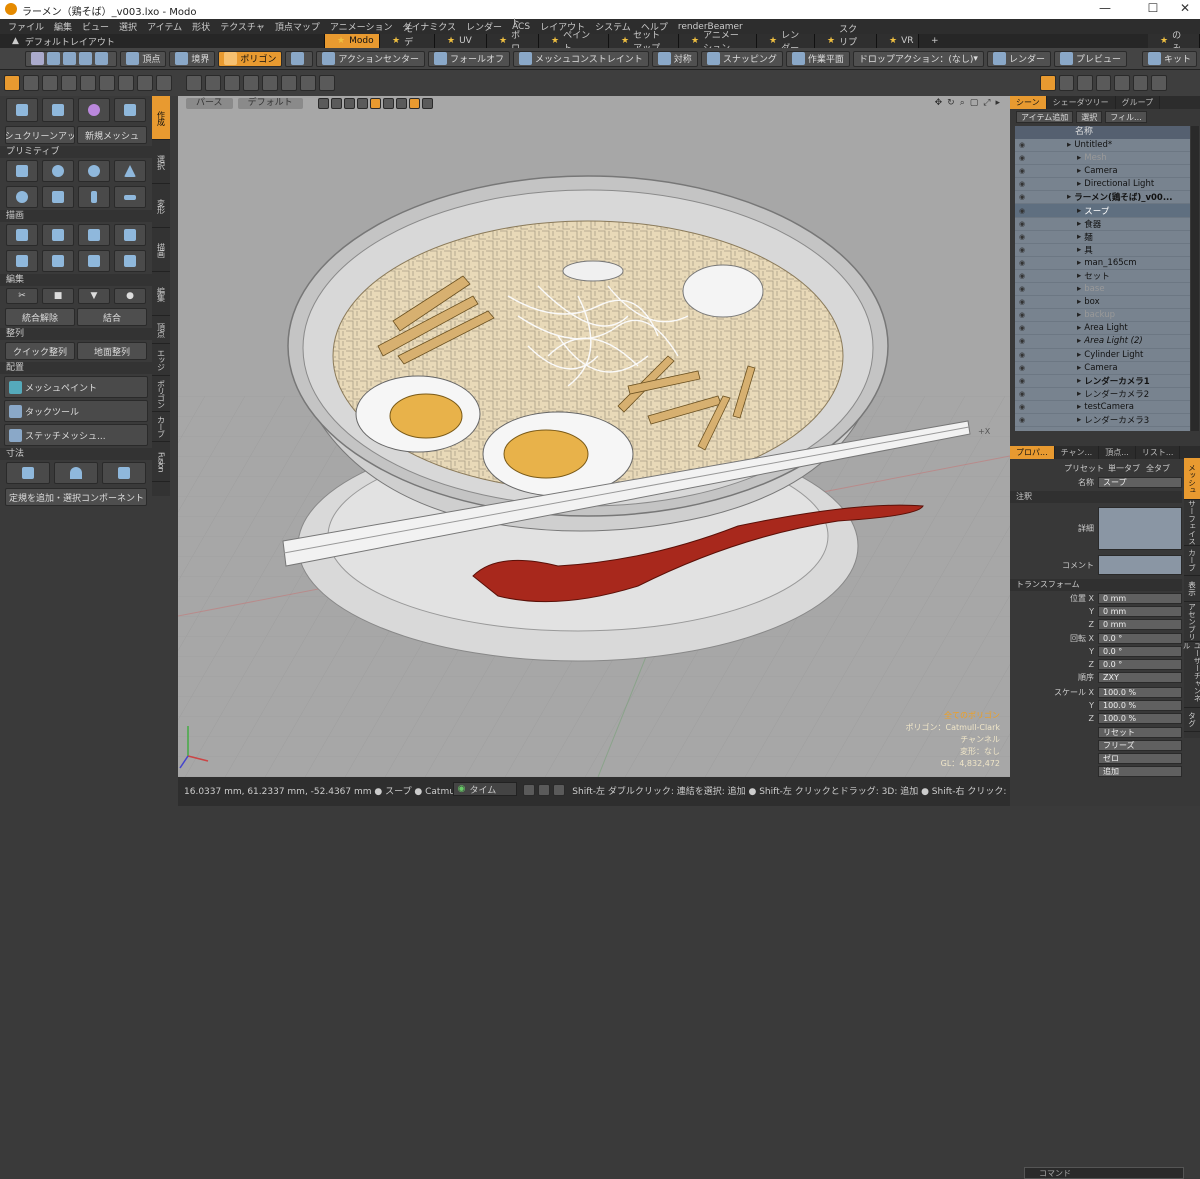 This screenshot has height=1179, width=1200. Describe the element at coordinates (461, 41) in the screenshot. I see `tab-uv: ★ UV` at that location.